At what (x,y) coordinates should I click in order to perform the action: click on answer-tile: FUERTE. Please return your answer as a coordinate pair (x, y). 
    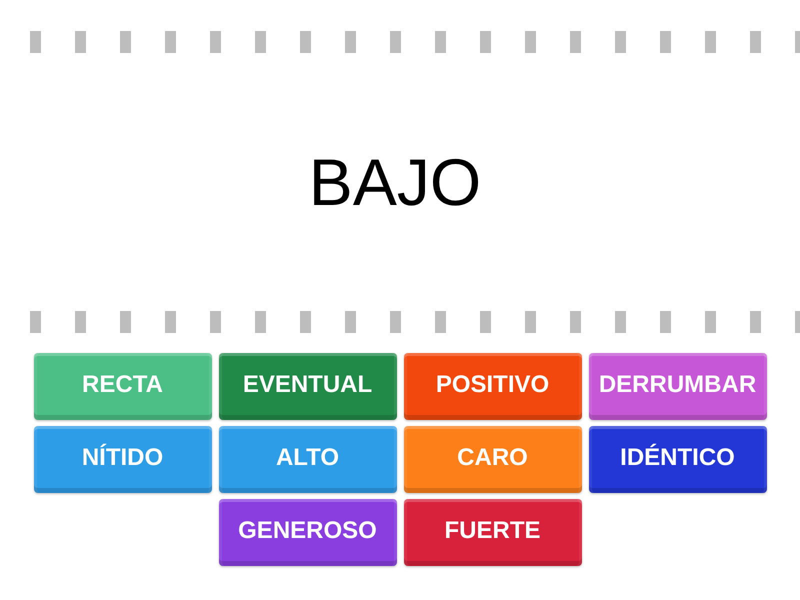
    Looking at the image, I should click on (493, 532).